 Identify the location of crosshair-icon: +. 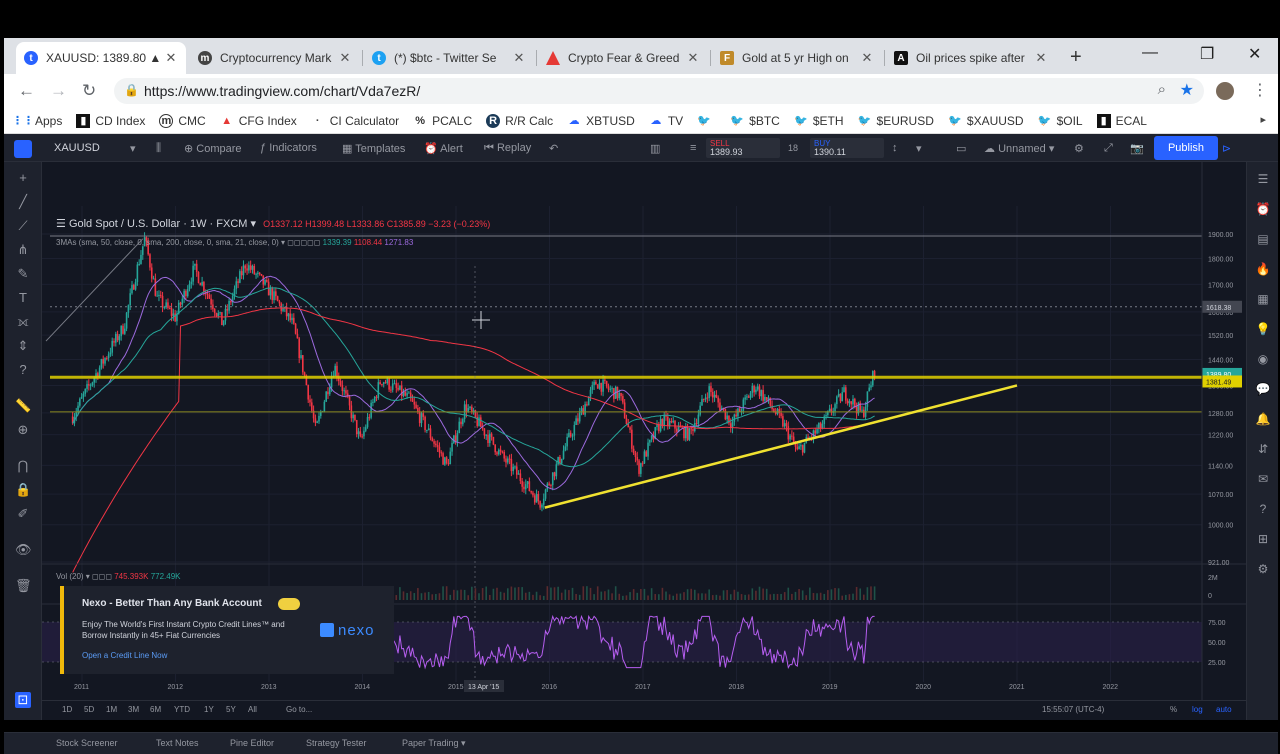
(23, 178).